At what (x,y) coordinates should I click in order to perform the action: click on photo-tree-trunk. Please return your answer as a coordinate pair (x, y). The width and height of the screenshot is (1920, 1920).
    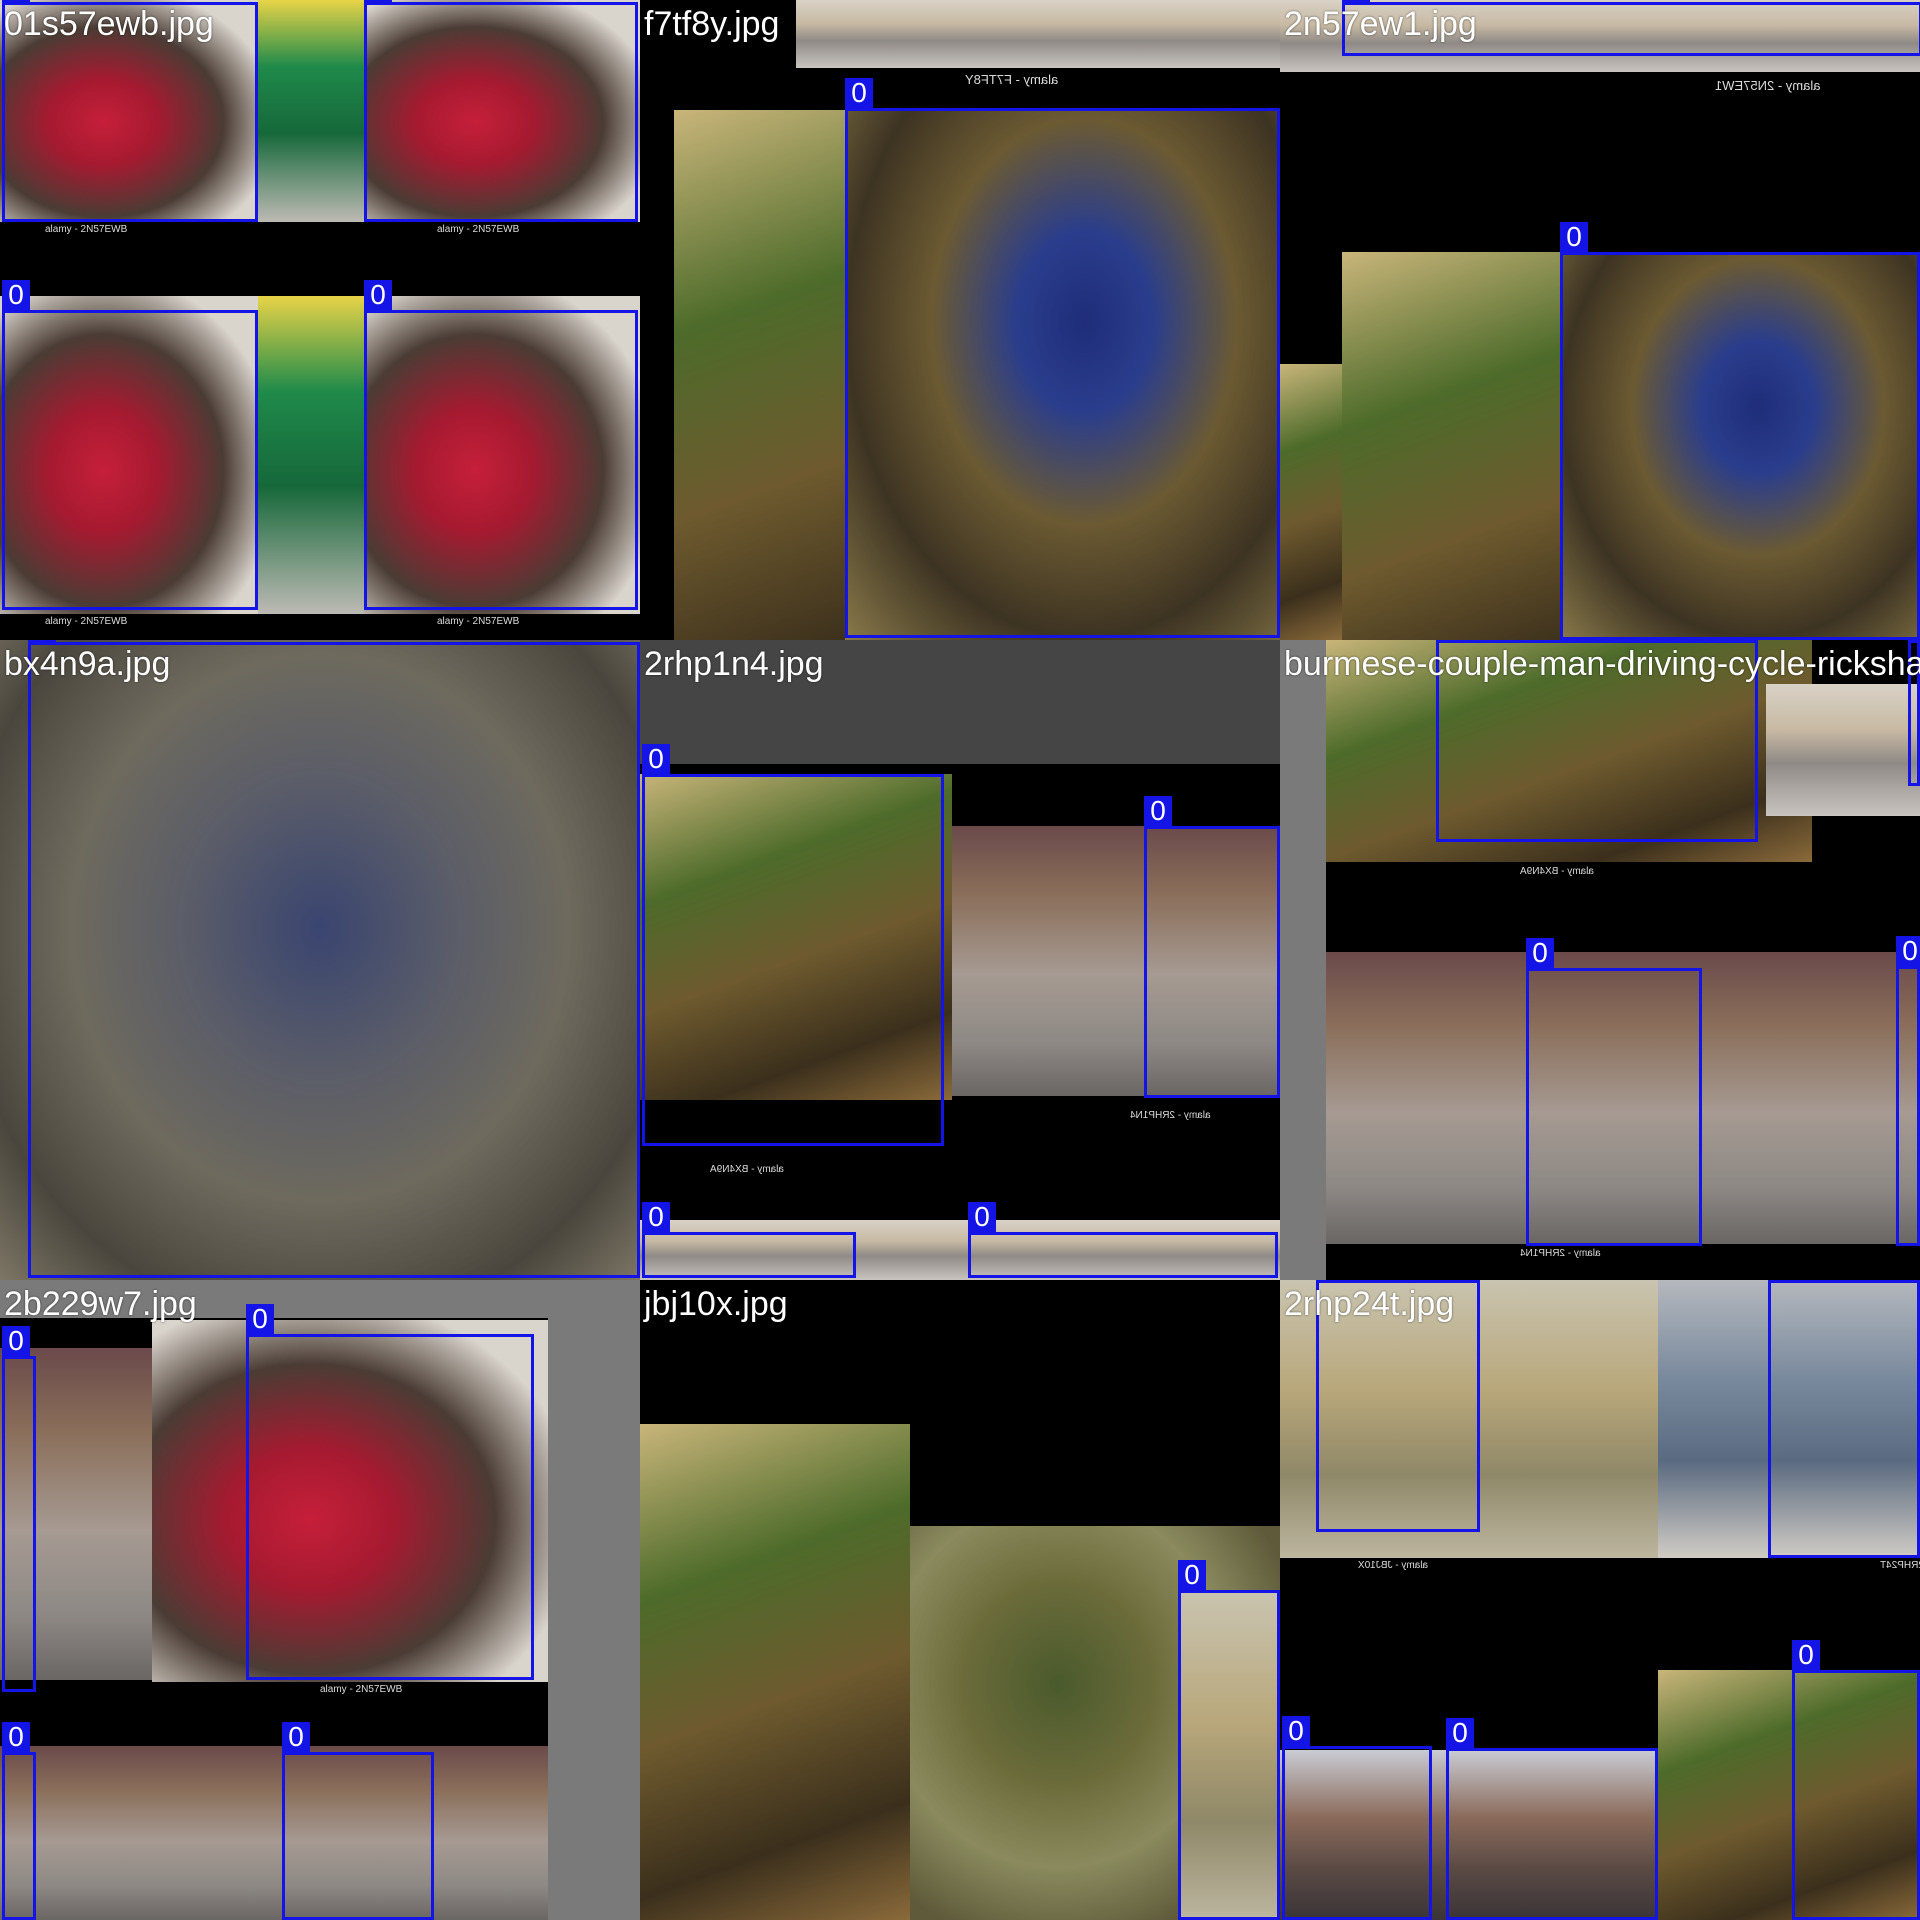
    Looking at the image, I should click on (1311, 502).